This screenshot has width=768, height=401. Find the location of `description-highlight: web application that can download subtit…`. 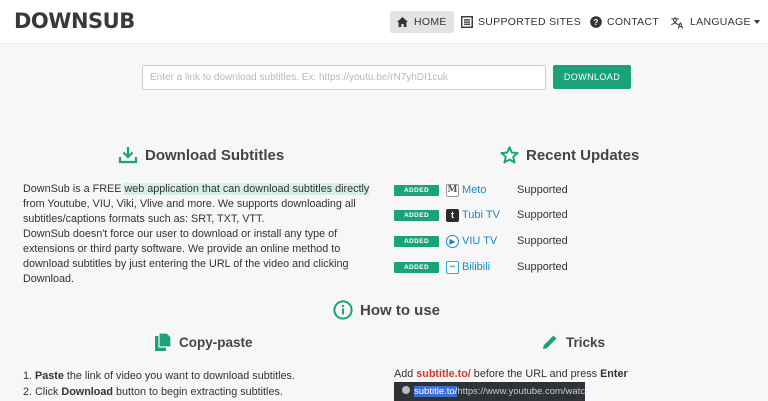

description-highlight: web application that can download subtit… is located at coordinates (247, 189).